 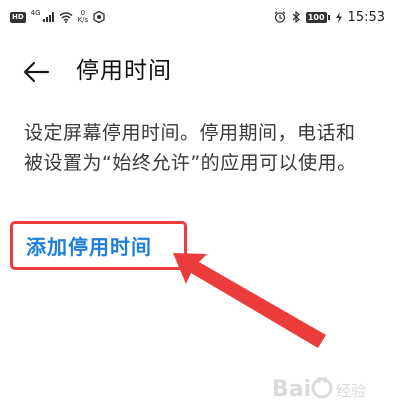 What do you see at coordinates (48, 17) in the screenshot?
I see `signal-icon` at bounding box center [48, 17].